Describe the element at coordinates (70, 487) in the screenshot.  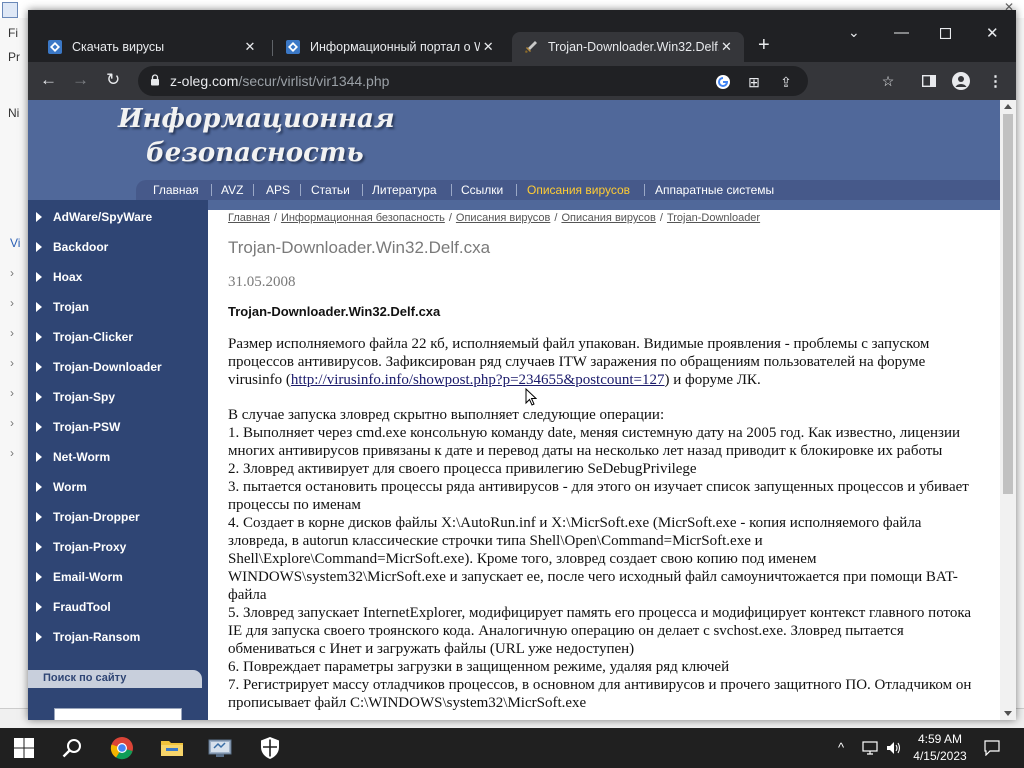
I see `sidebar-item-label: Worm` at that location.